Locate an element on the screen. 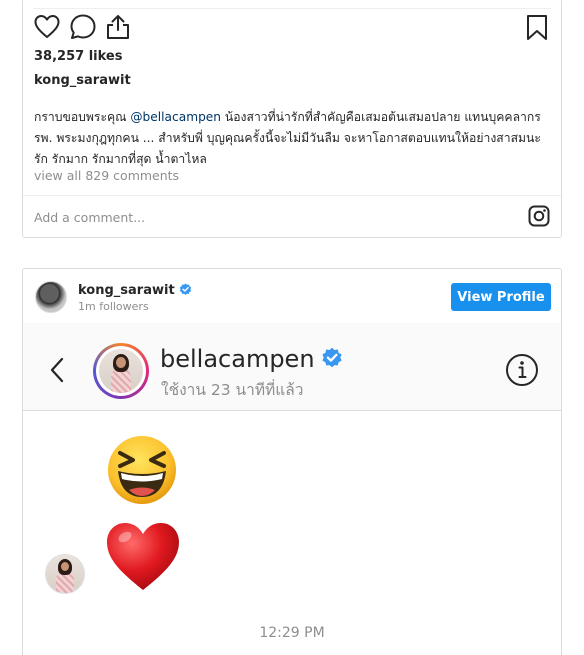  post-header-username: kong_sarawit is located at coordinates (135, 290).